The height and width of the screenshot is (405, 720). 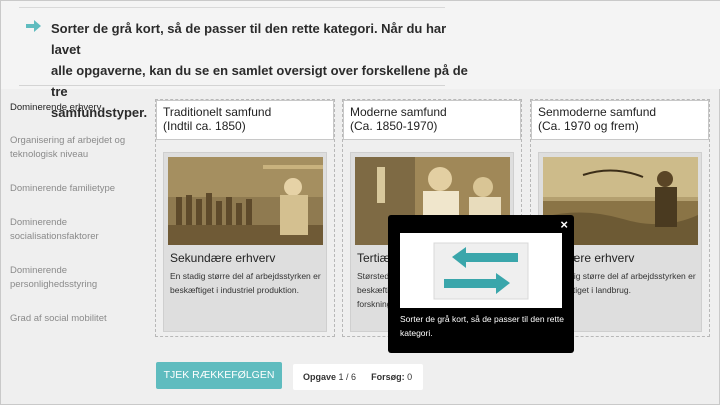 I want to click on swap-arrows-icon, so click(x=481, y=271).